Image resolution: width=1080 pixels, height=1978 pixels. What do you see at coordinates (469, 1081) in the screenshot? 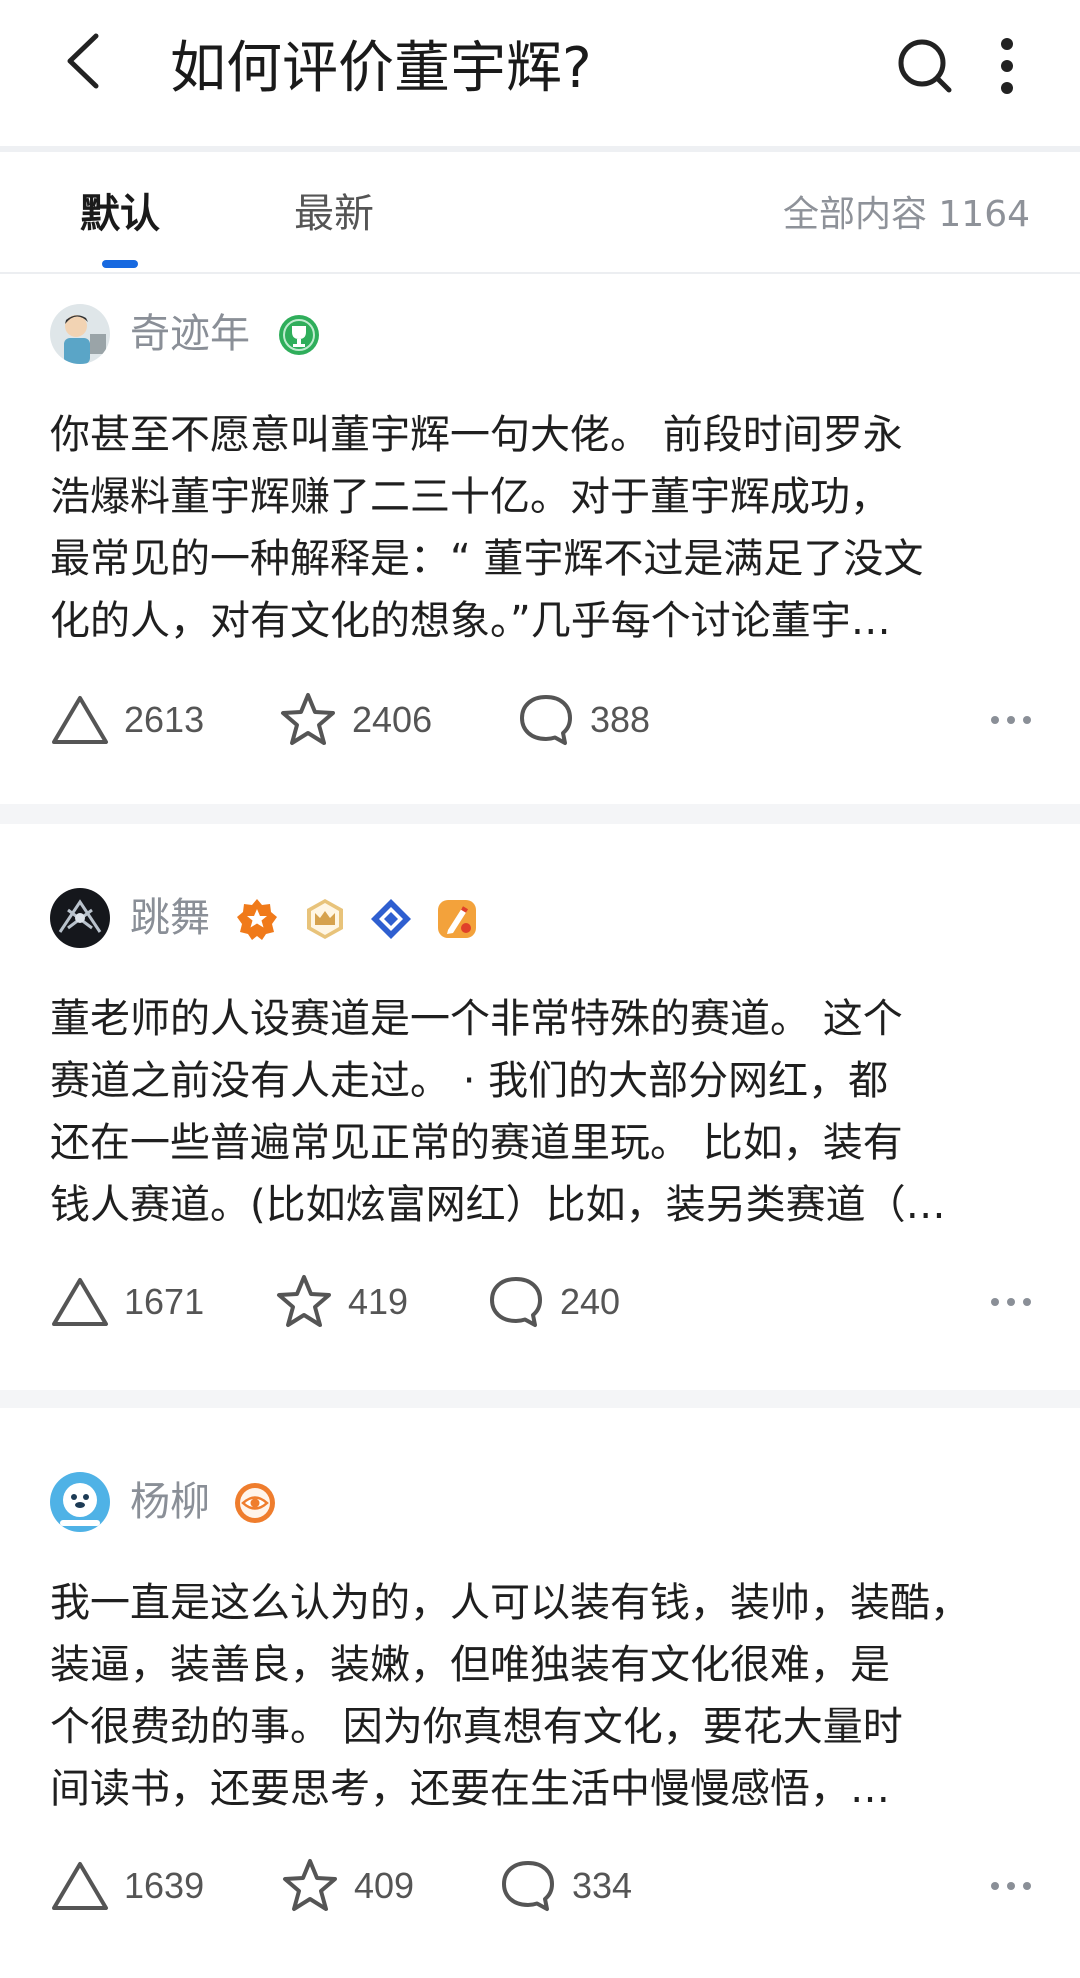
I see `excerpt-line: 赛道之前没有人走过。 · 我们的大部分网红，都` at bounding box center [469, 1081].